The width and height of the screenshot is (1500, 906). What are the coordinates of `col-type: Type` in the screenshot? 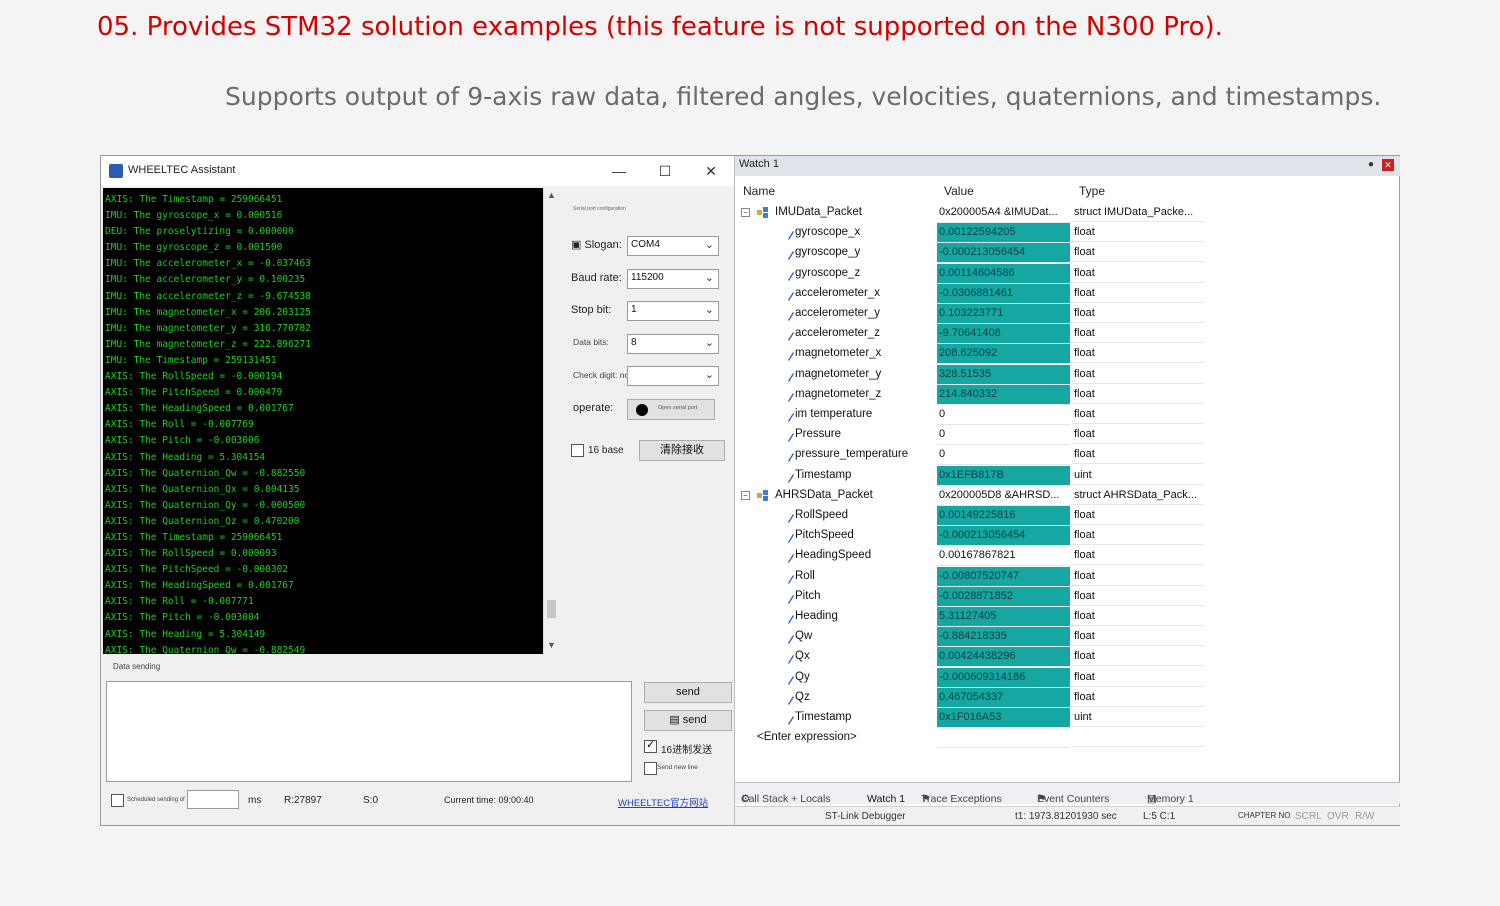 It's located at (1092, 191).